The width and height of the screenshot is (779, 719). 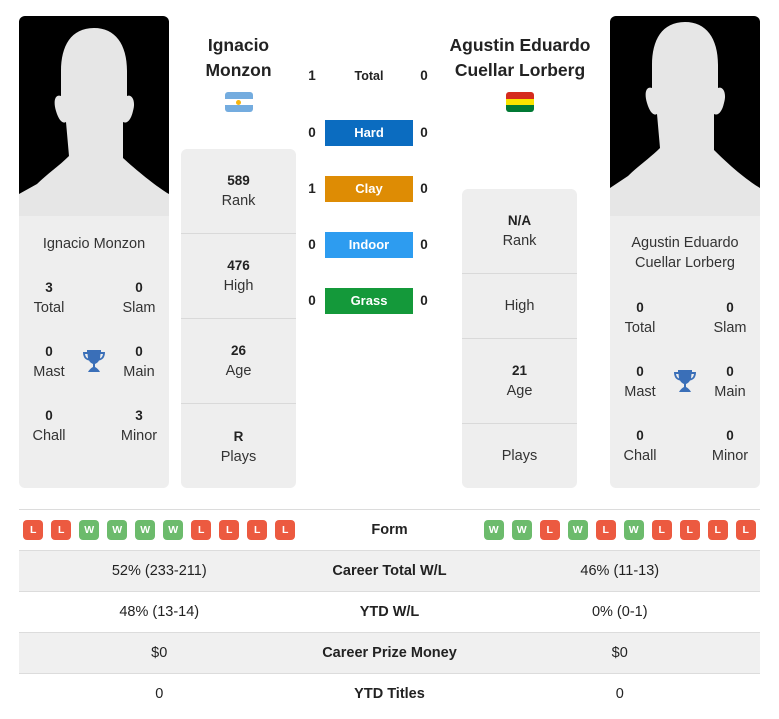 What do you see at coordinates (640, 318) in the screenshot?
I see `player2-titles-total: 0 Total` at bounding box center [640, 318].